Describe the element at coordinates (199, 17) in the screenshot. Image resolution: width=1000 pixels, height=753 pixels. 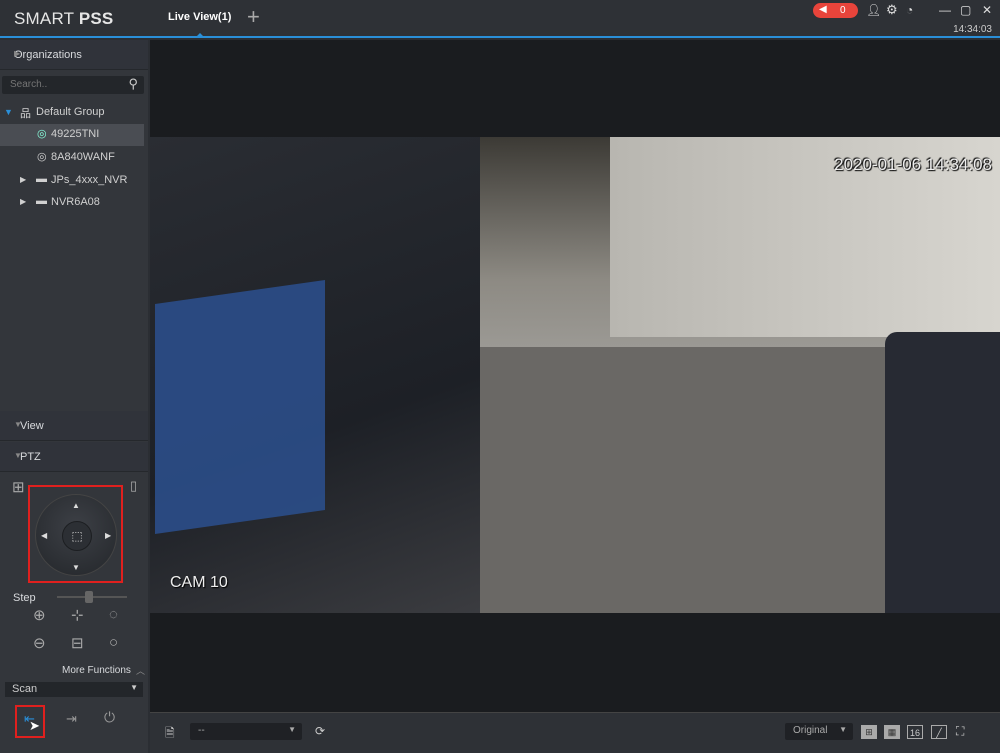
I see `tab-live-view: Live View(1)` at that location.